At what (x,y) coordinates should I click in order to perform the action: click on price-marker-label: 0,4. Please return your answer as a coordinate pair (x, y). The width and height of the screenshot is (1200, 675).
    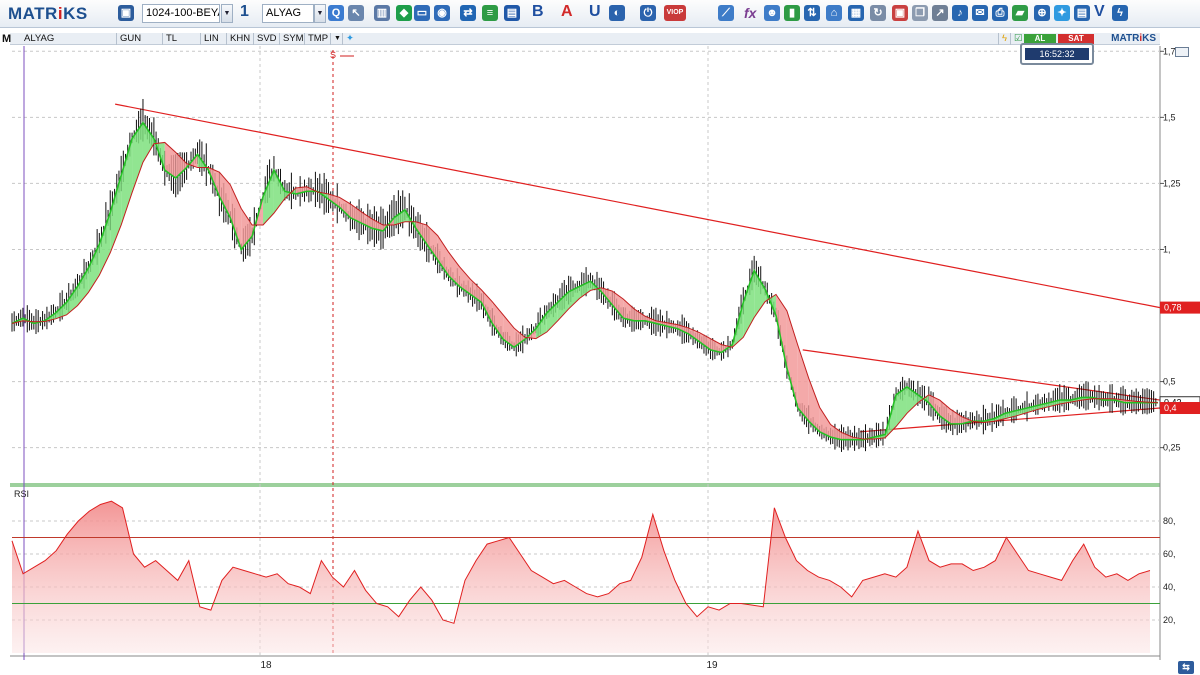
    Looking at the image, I should click on (1170, 408).